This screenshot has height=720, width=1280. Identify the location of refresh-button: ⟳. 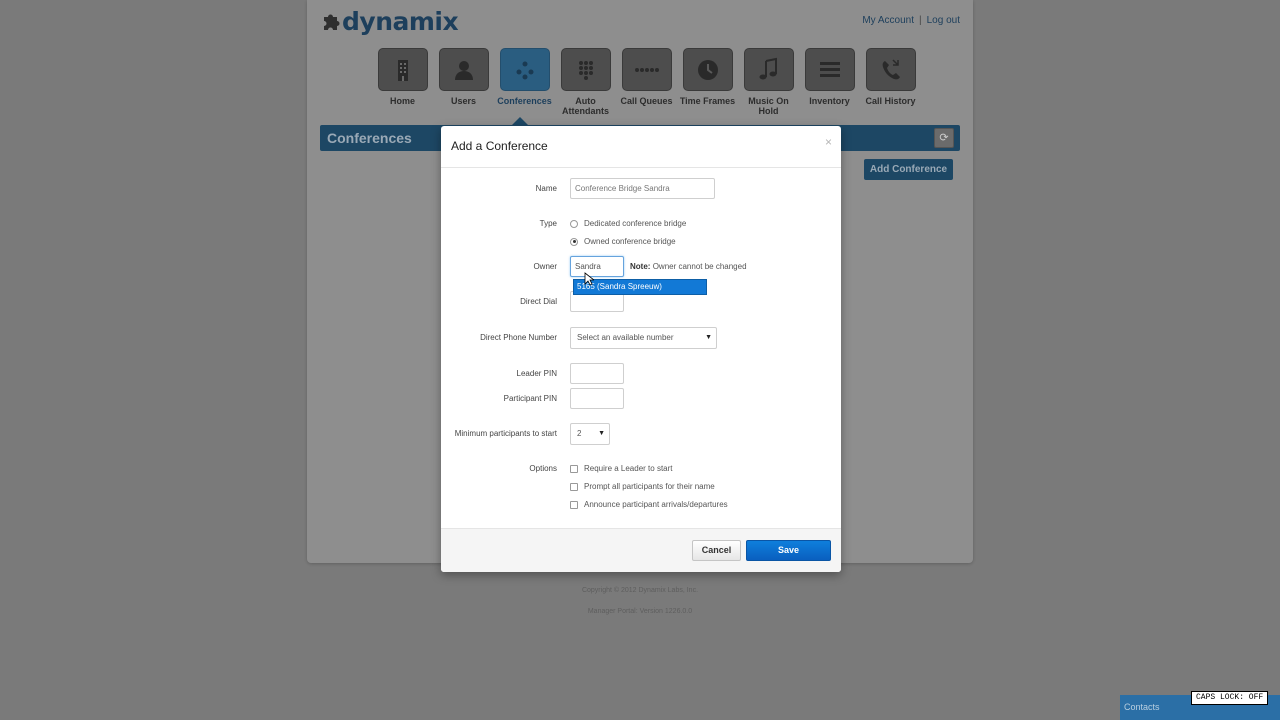
(944, 138).